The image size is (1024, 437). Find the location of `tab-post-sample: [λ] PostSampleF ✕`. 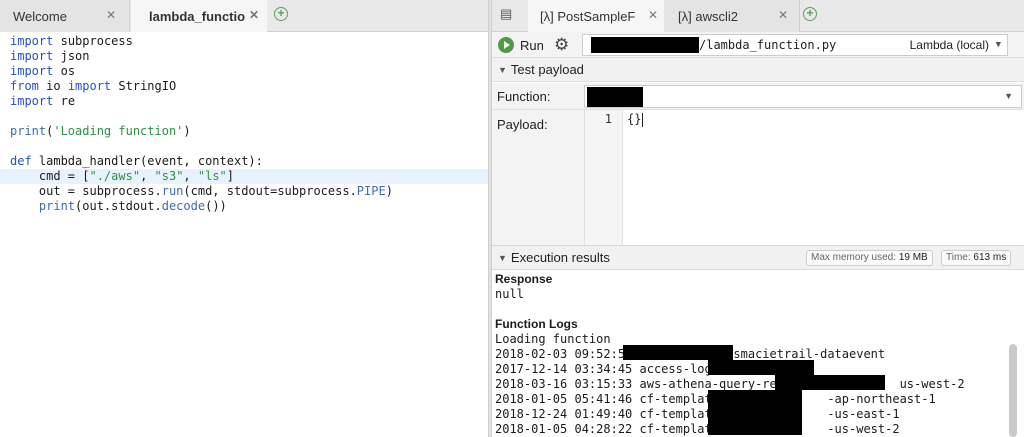

tab-post-sample: [λ] PostSampleF ✕ is located at coordinates (596, 16).